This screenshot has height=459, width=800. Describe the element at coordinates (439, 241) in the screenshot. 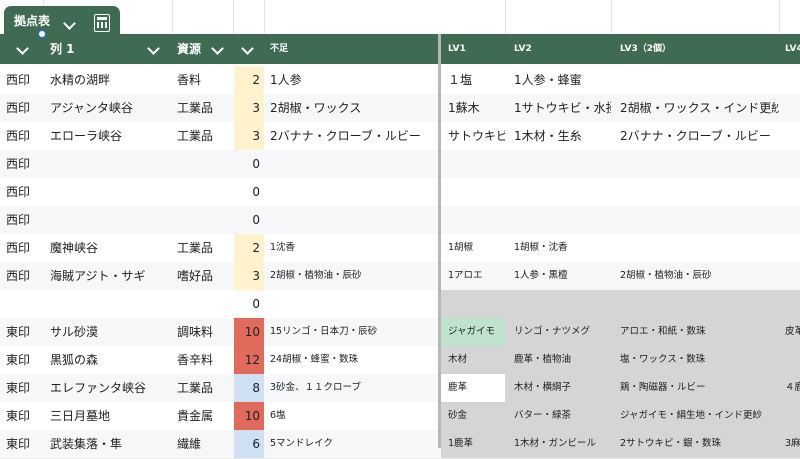

I see `frozen-column-divider` at that location.